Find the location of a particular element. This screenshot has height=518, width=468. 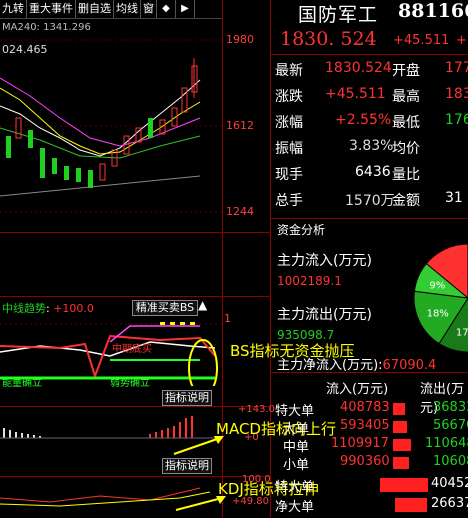

index-name: 国防军工 is located at coordinates (338, 15).